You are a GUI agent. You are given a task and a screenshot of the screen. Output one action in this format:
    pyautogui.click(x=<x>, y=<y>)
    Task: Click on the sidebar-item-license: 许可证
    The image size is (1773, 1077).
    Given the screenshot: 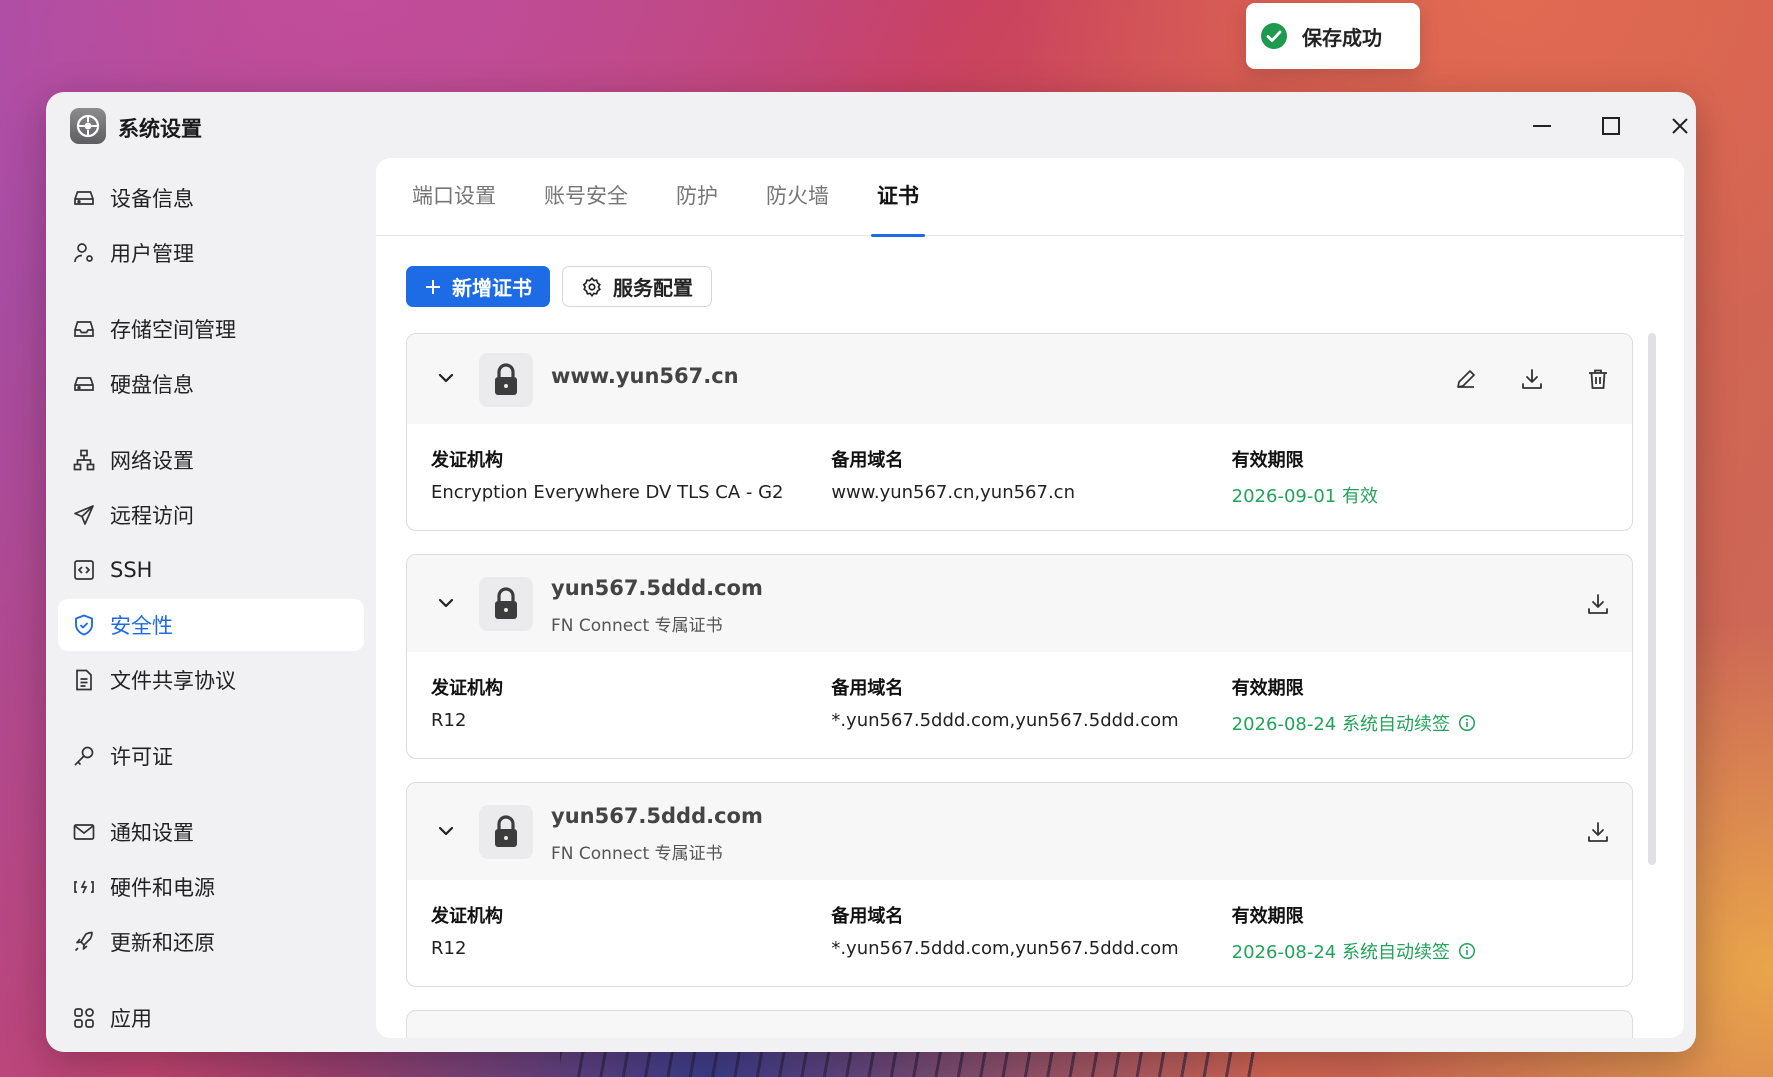 What is the action you would take?
    pyautogui.click(x=211, y=756)
    